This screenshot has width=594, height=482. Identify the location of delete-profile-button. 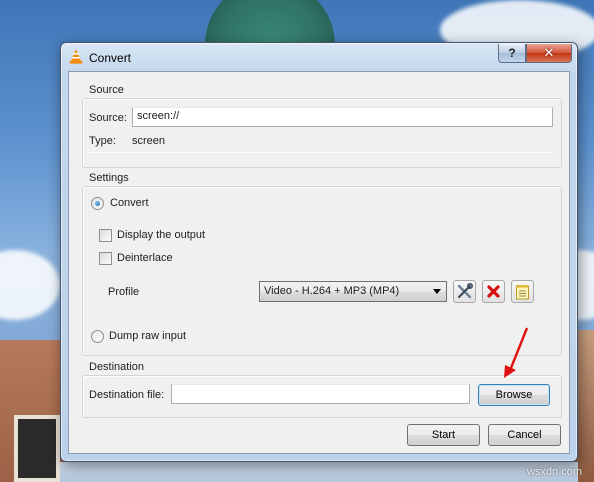
(493, 291).